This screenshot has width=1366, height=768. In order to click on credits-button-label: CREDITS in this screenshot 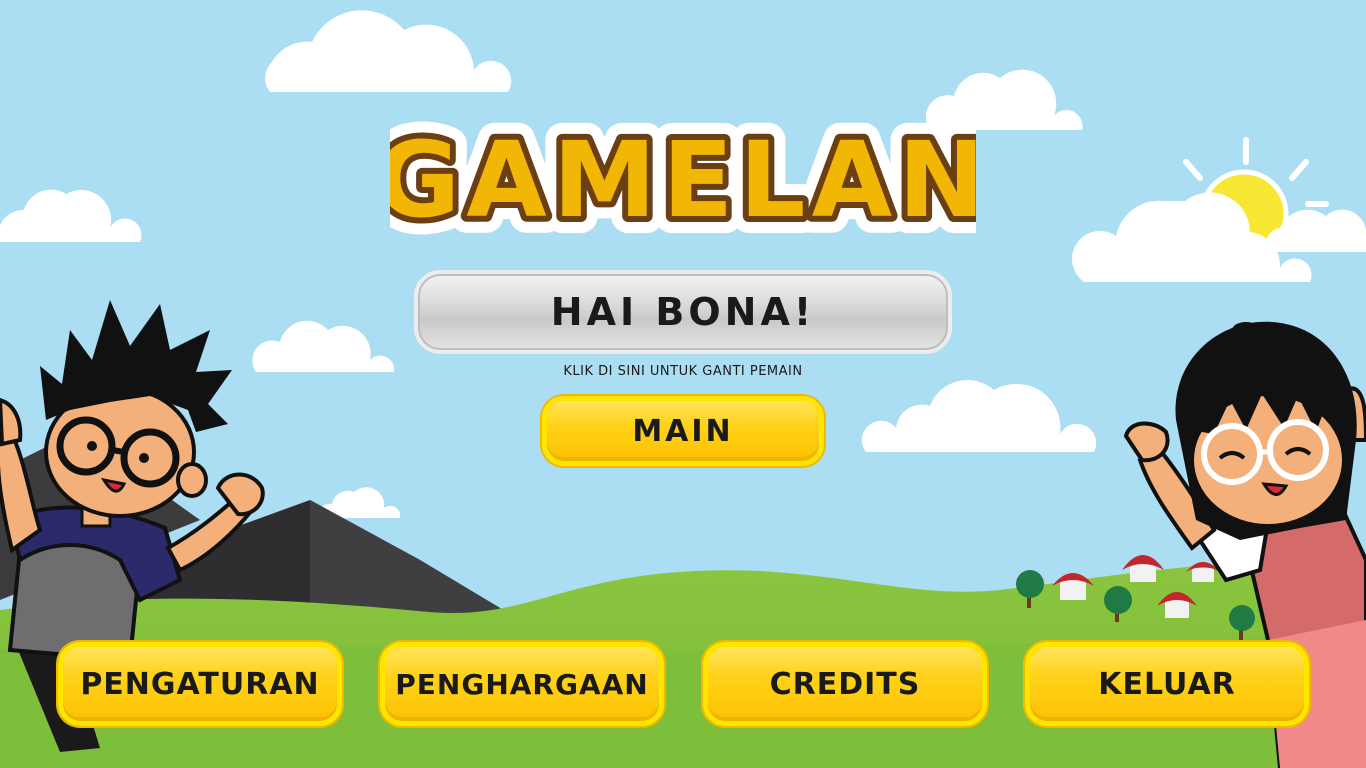, I will do `click(845, 684)`.